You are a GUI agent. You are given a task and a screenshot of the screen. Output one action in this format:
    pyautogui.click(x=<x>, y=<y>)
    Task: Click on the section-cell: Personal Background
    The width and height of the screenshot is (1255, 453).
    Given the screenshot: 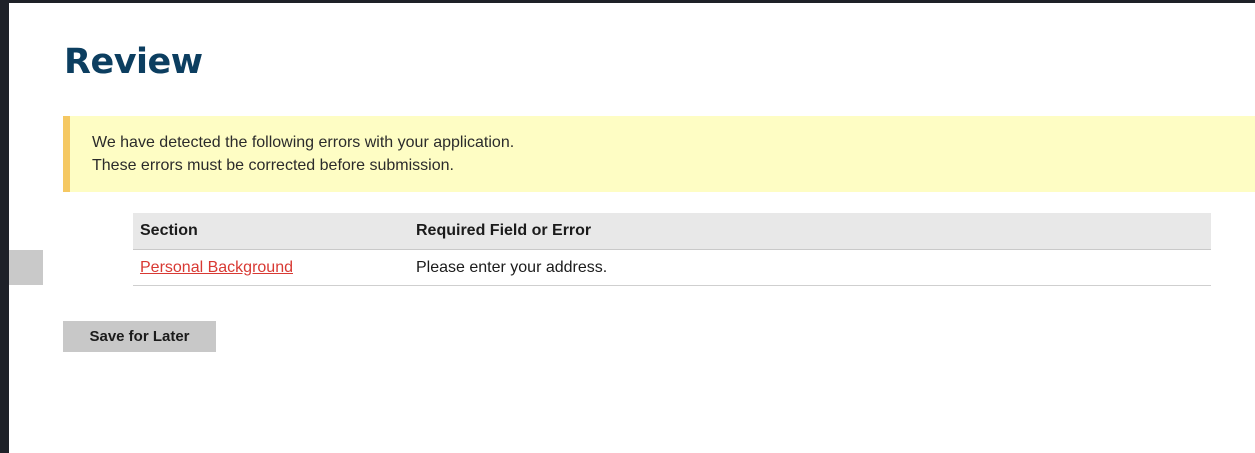 What is the action you would take?
    pyautogui.click(x=271, y=267)
    